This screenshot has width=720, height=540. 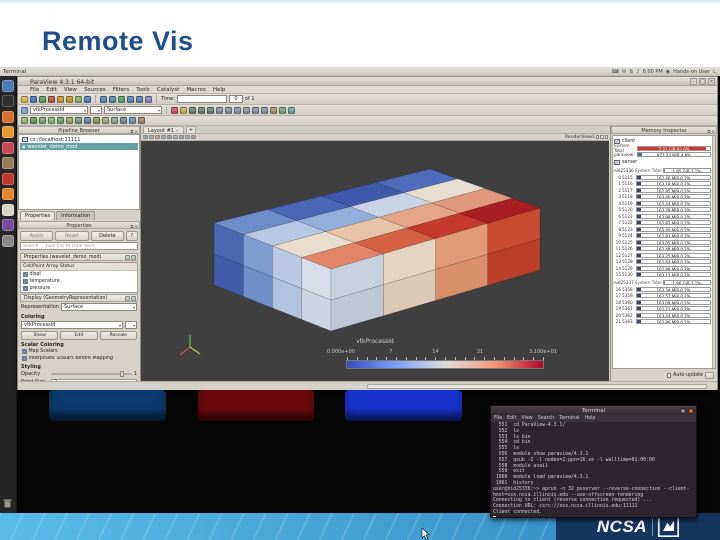 What do you see at coordinates (662, 302) in the screenshot?
I see `rank-row: 18 5360 163.09 MiB 0.2%` at bounding box center [662, 302].